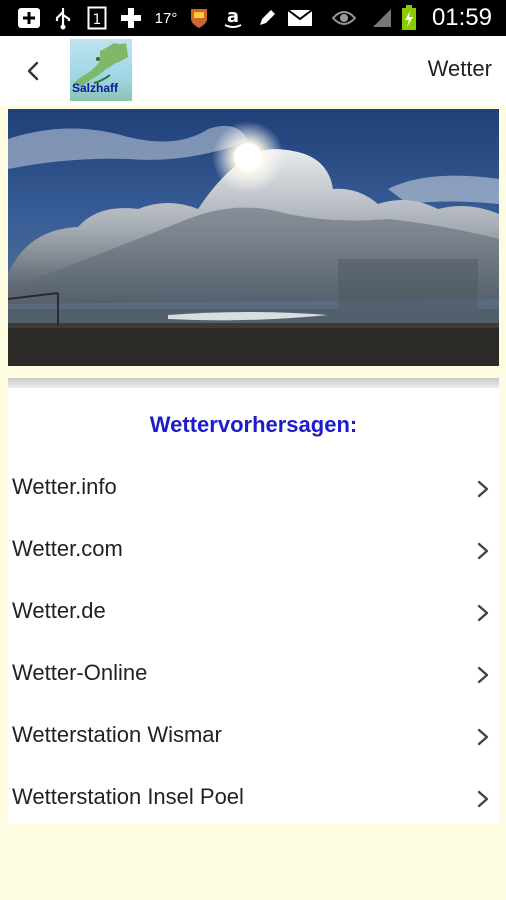 The height and width of the screenshot is (900, 506). I want to click on logo-text: Salzhaff, so click(95, 88).